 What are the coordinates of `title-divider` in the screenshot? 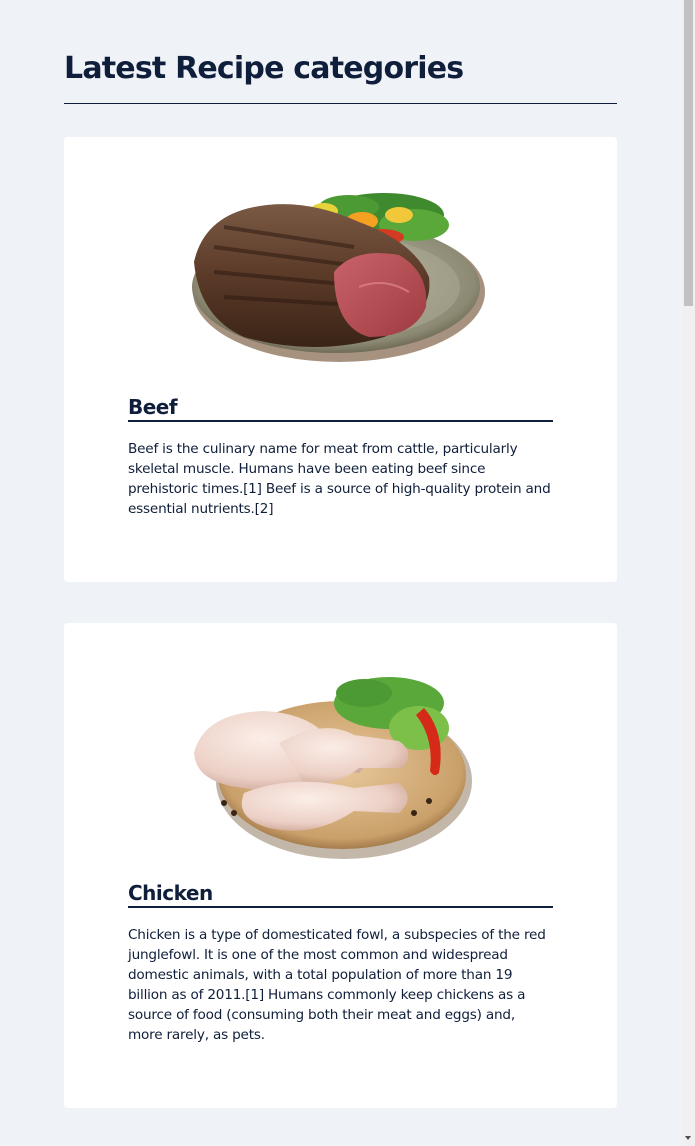 It's located at (340, 103).